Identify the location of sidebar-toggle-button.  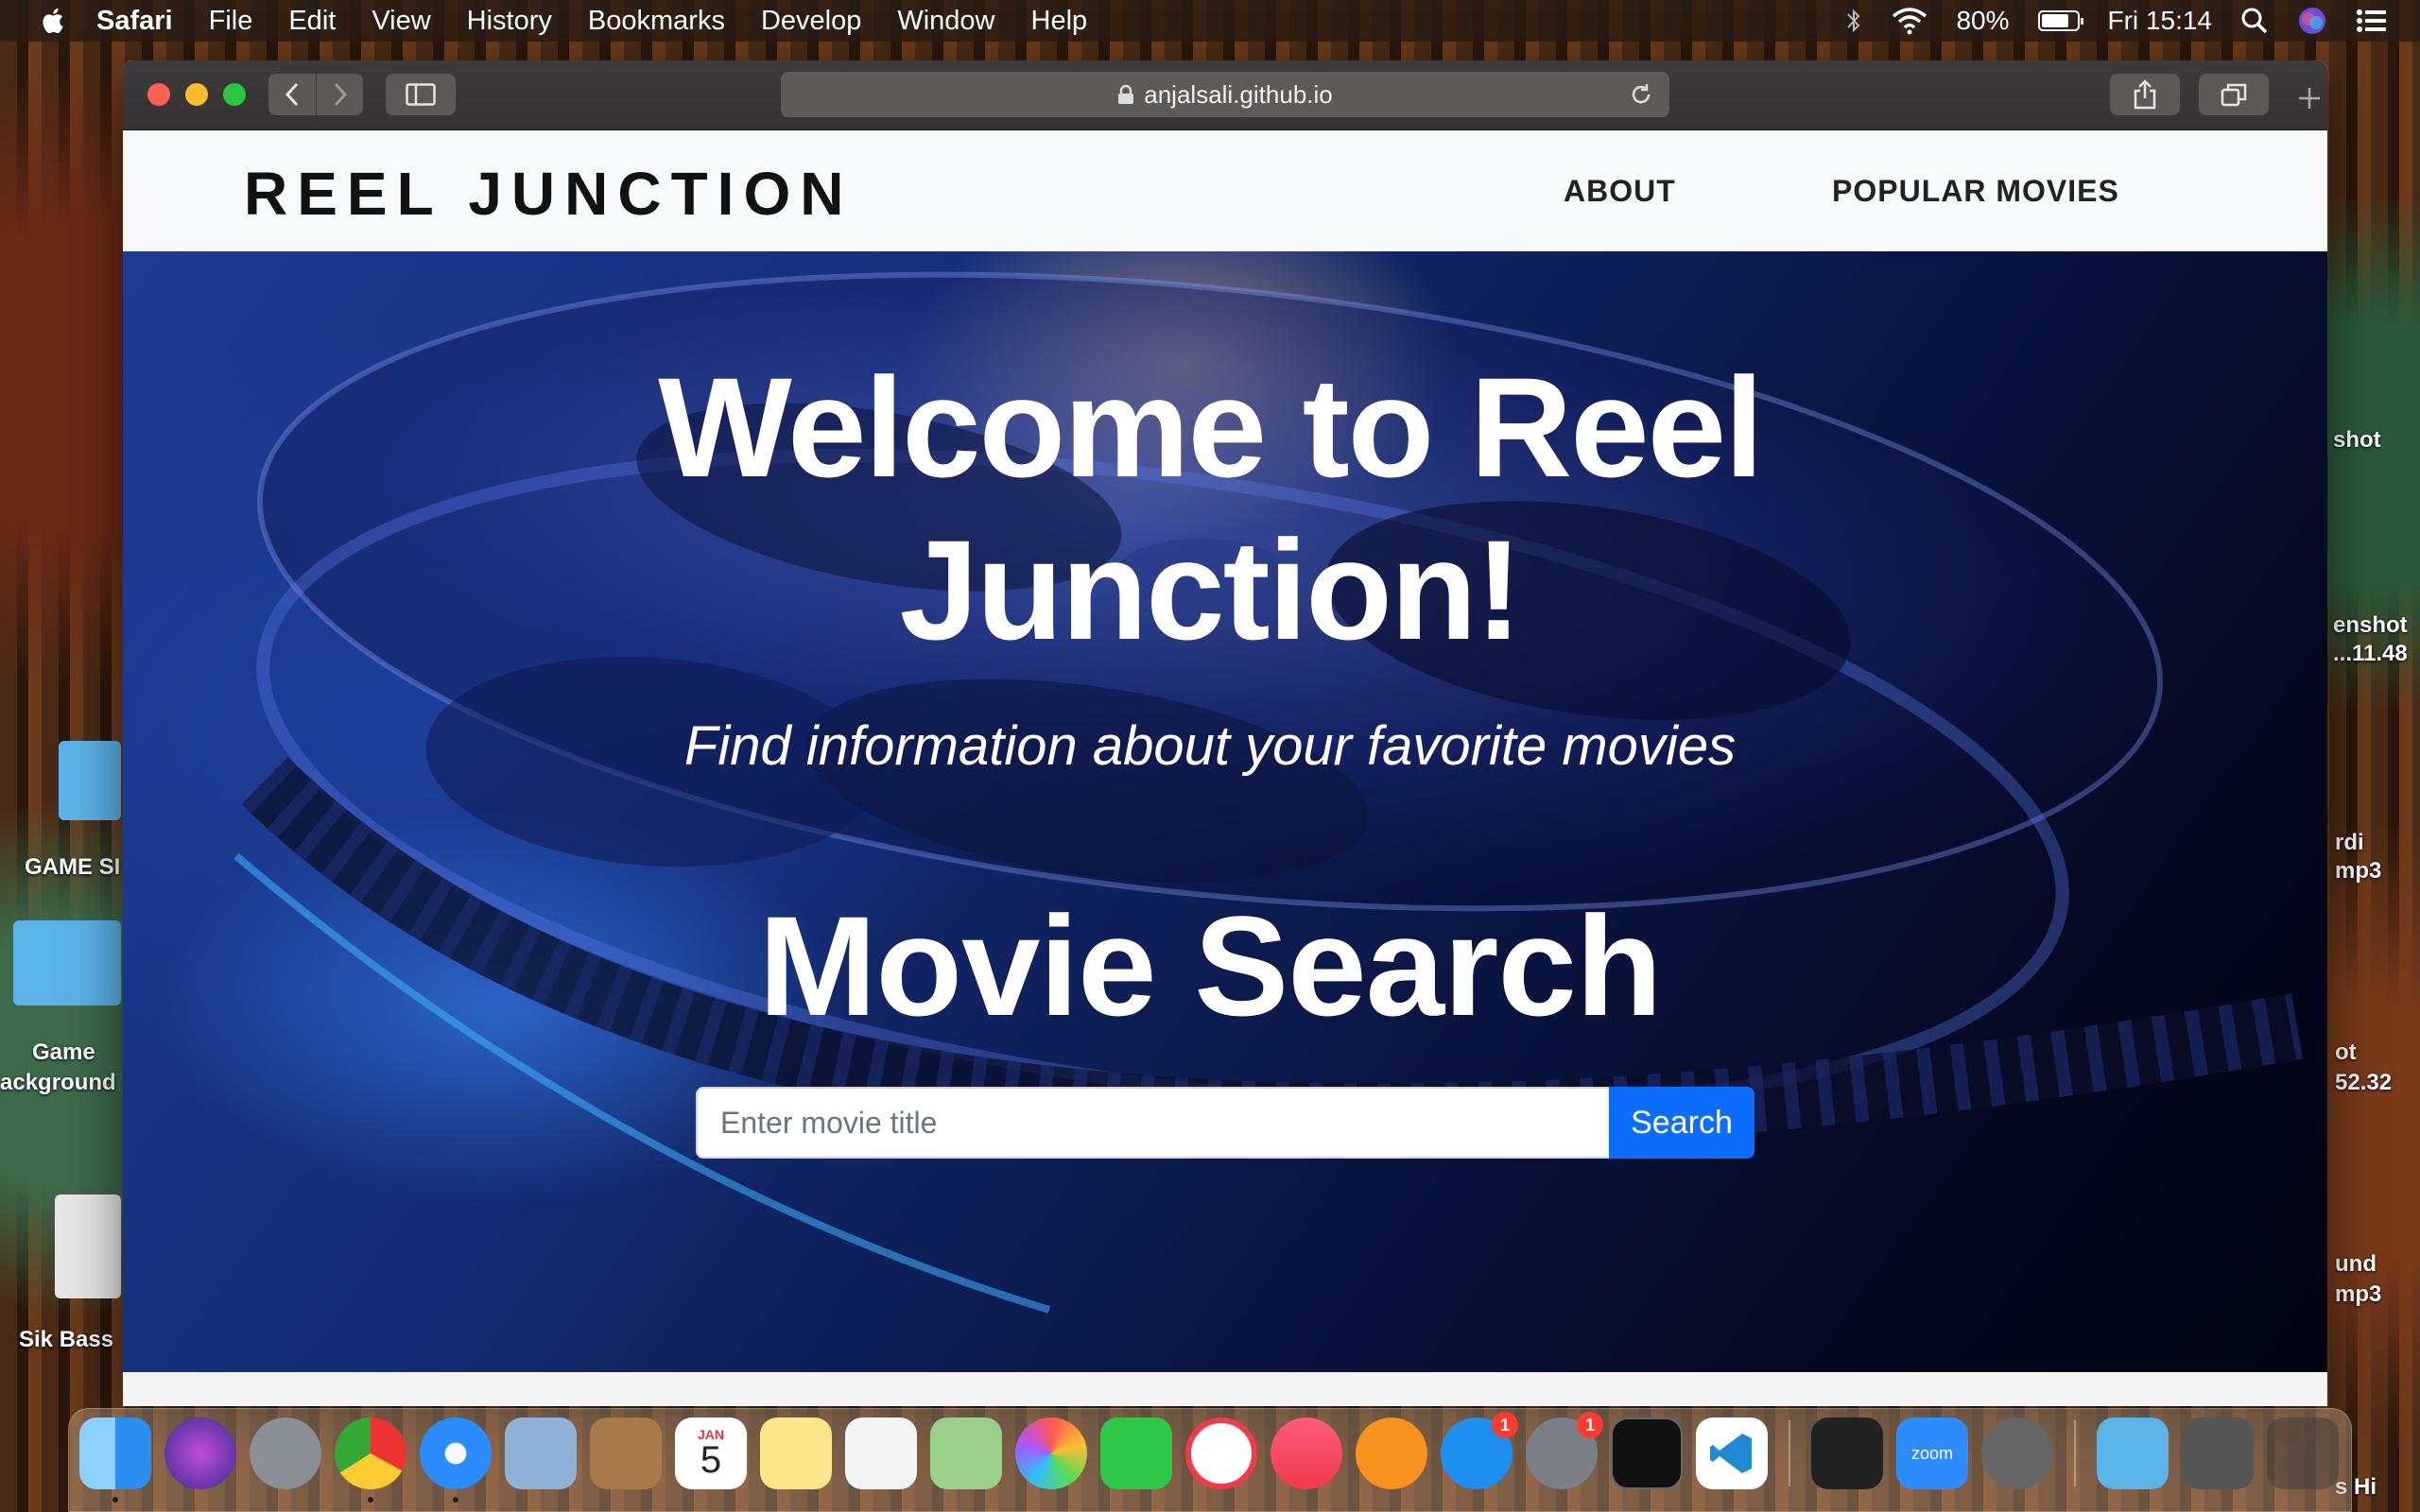
(421, 94).